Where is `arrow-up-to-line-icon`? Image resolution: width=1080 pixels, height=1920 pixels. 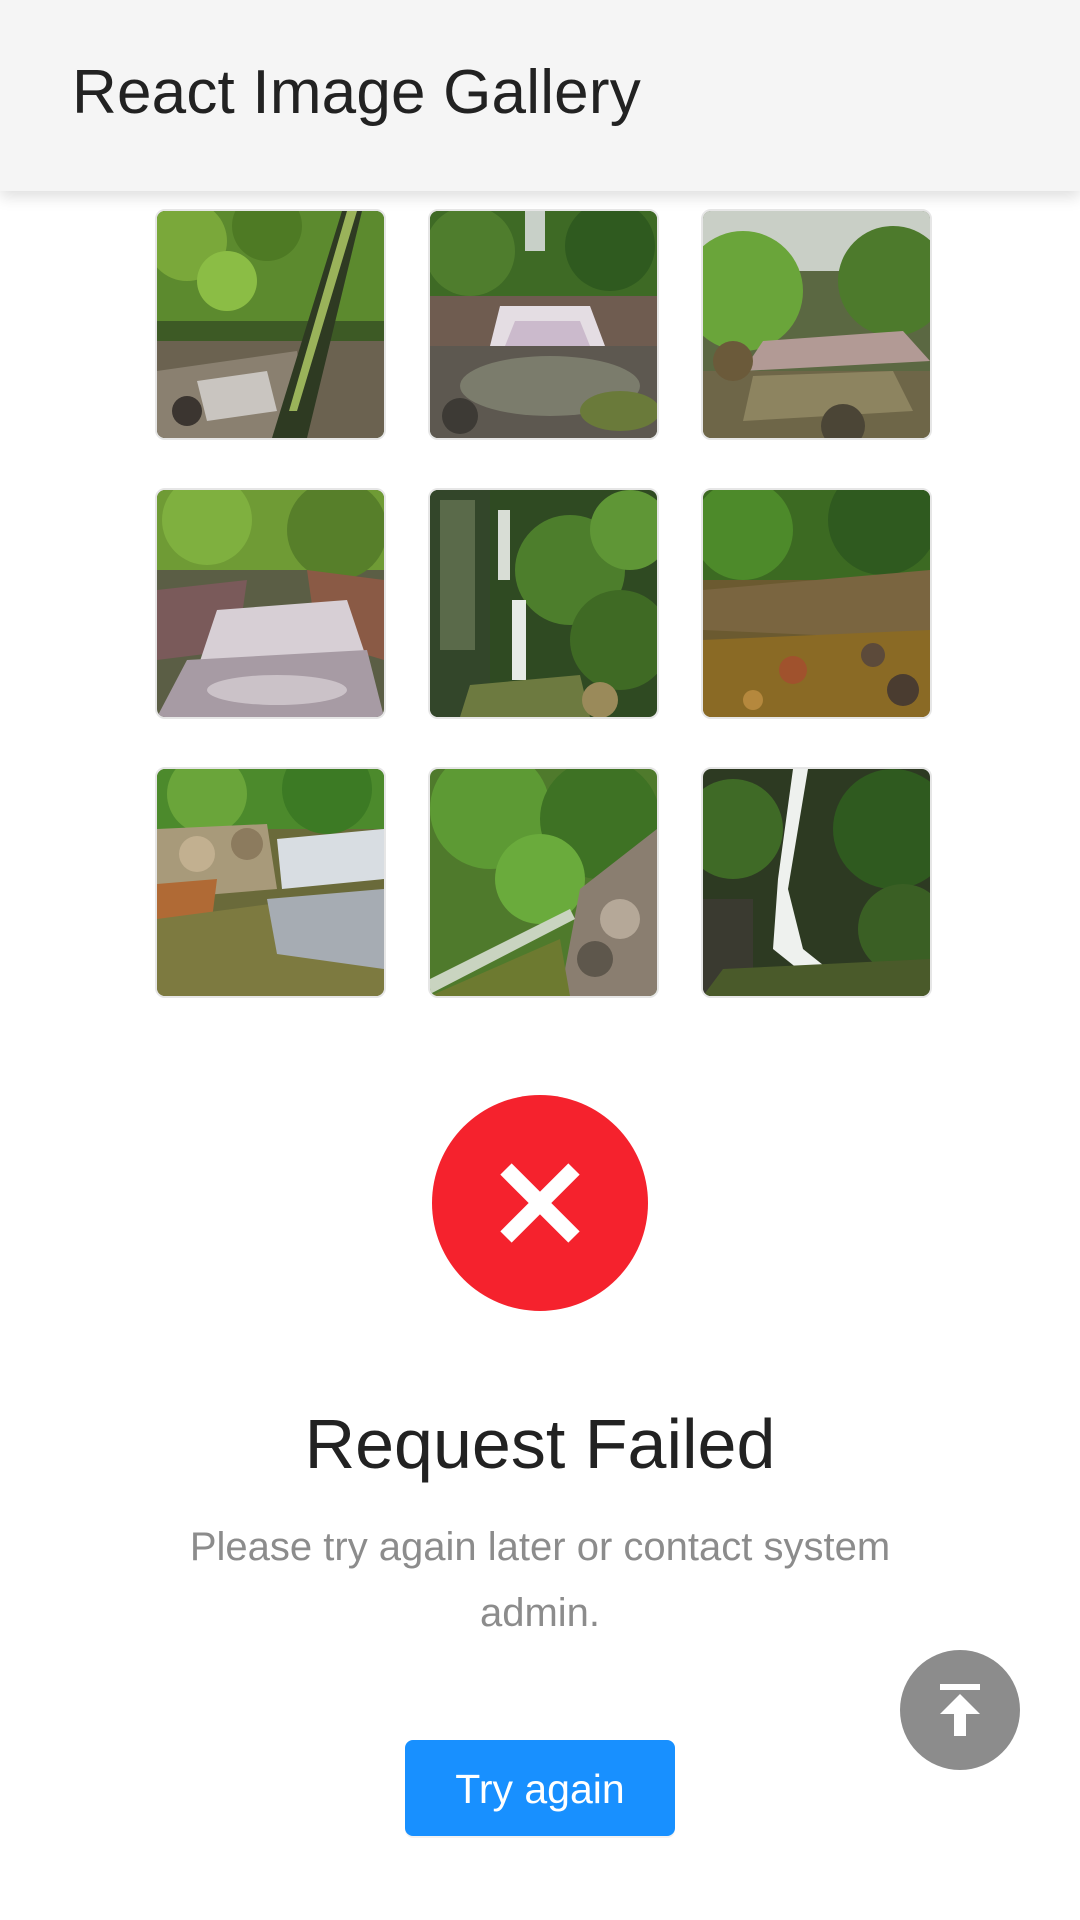 arrow-up-to-line-icon is located at coordinates (960, 1710).